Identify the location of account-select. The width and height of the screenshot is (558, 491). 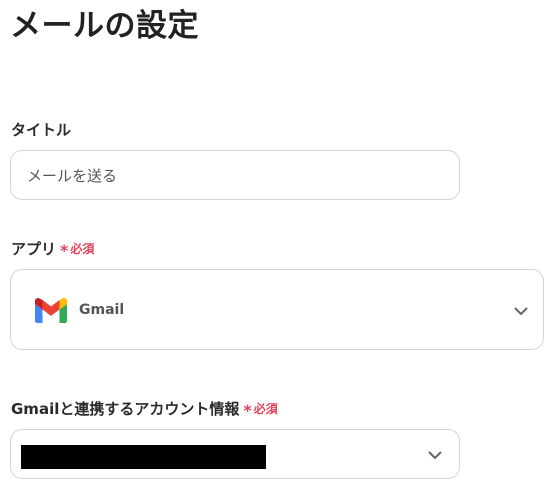
(235, 454).